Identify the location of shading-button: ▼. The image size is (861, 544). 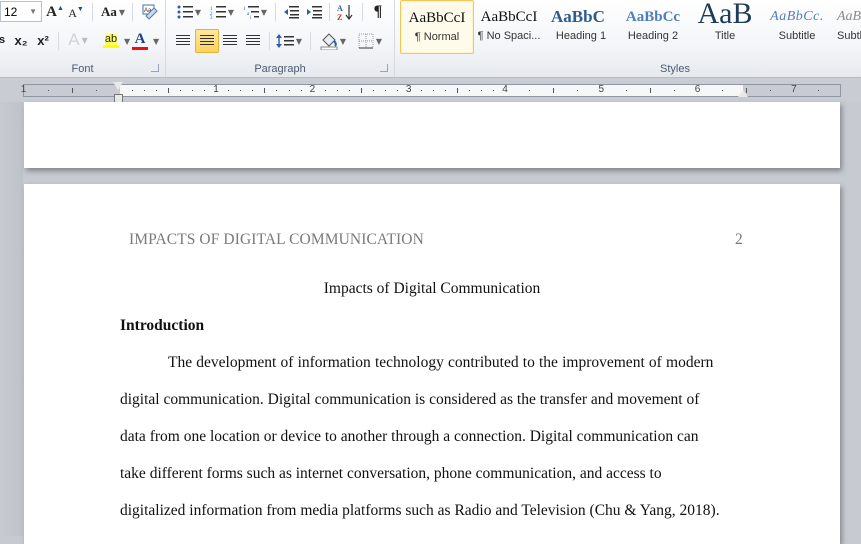
(333, 41).